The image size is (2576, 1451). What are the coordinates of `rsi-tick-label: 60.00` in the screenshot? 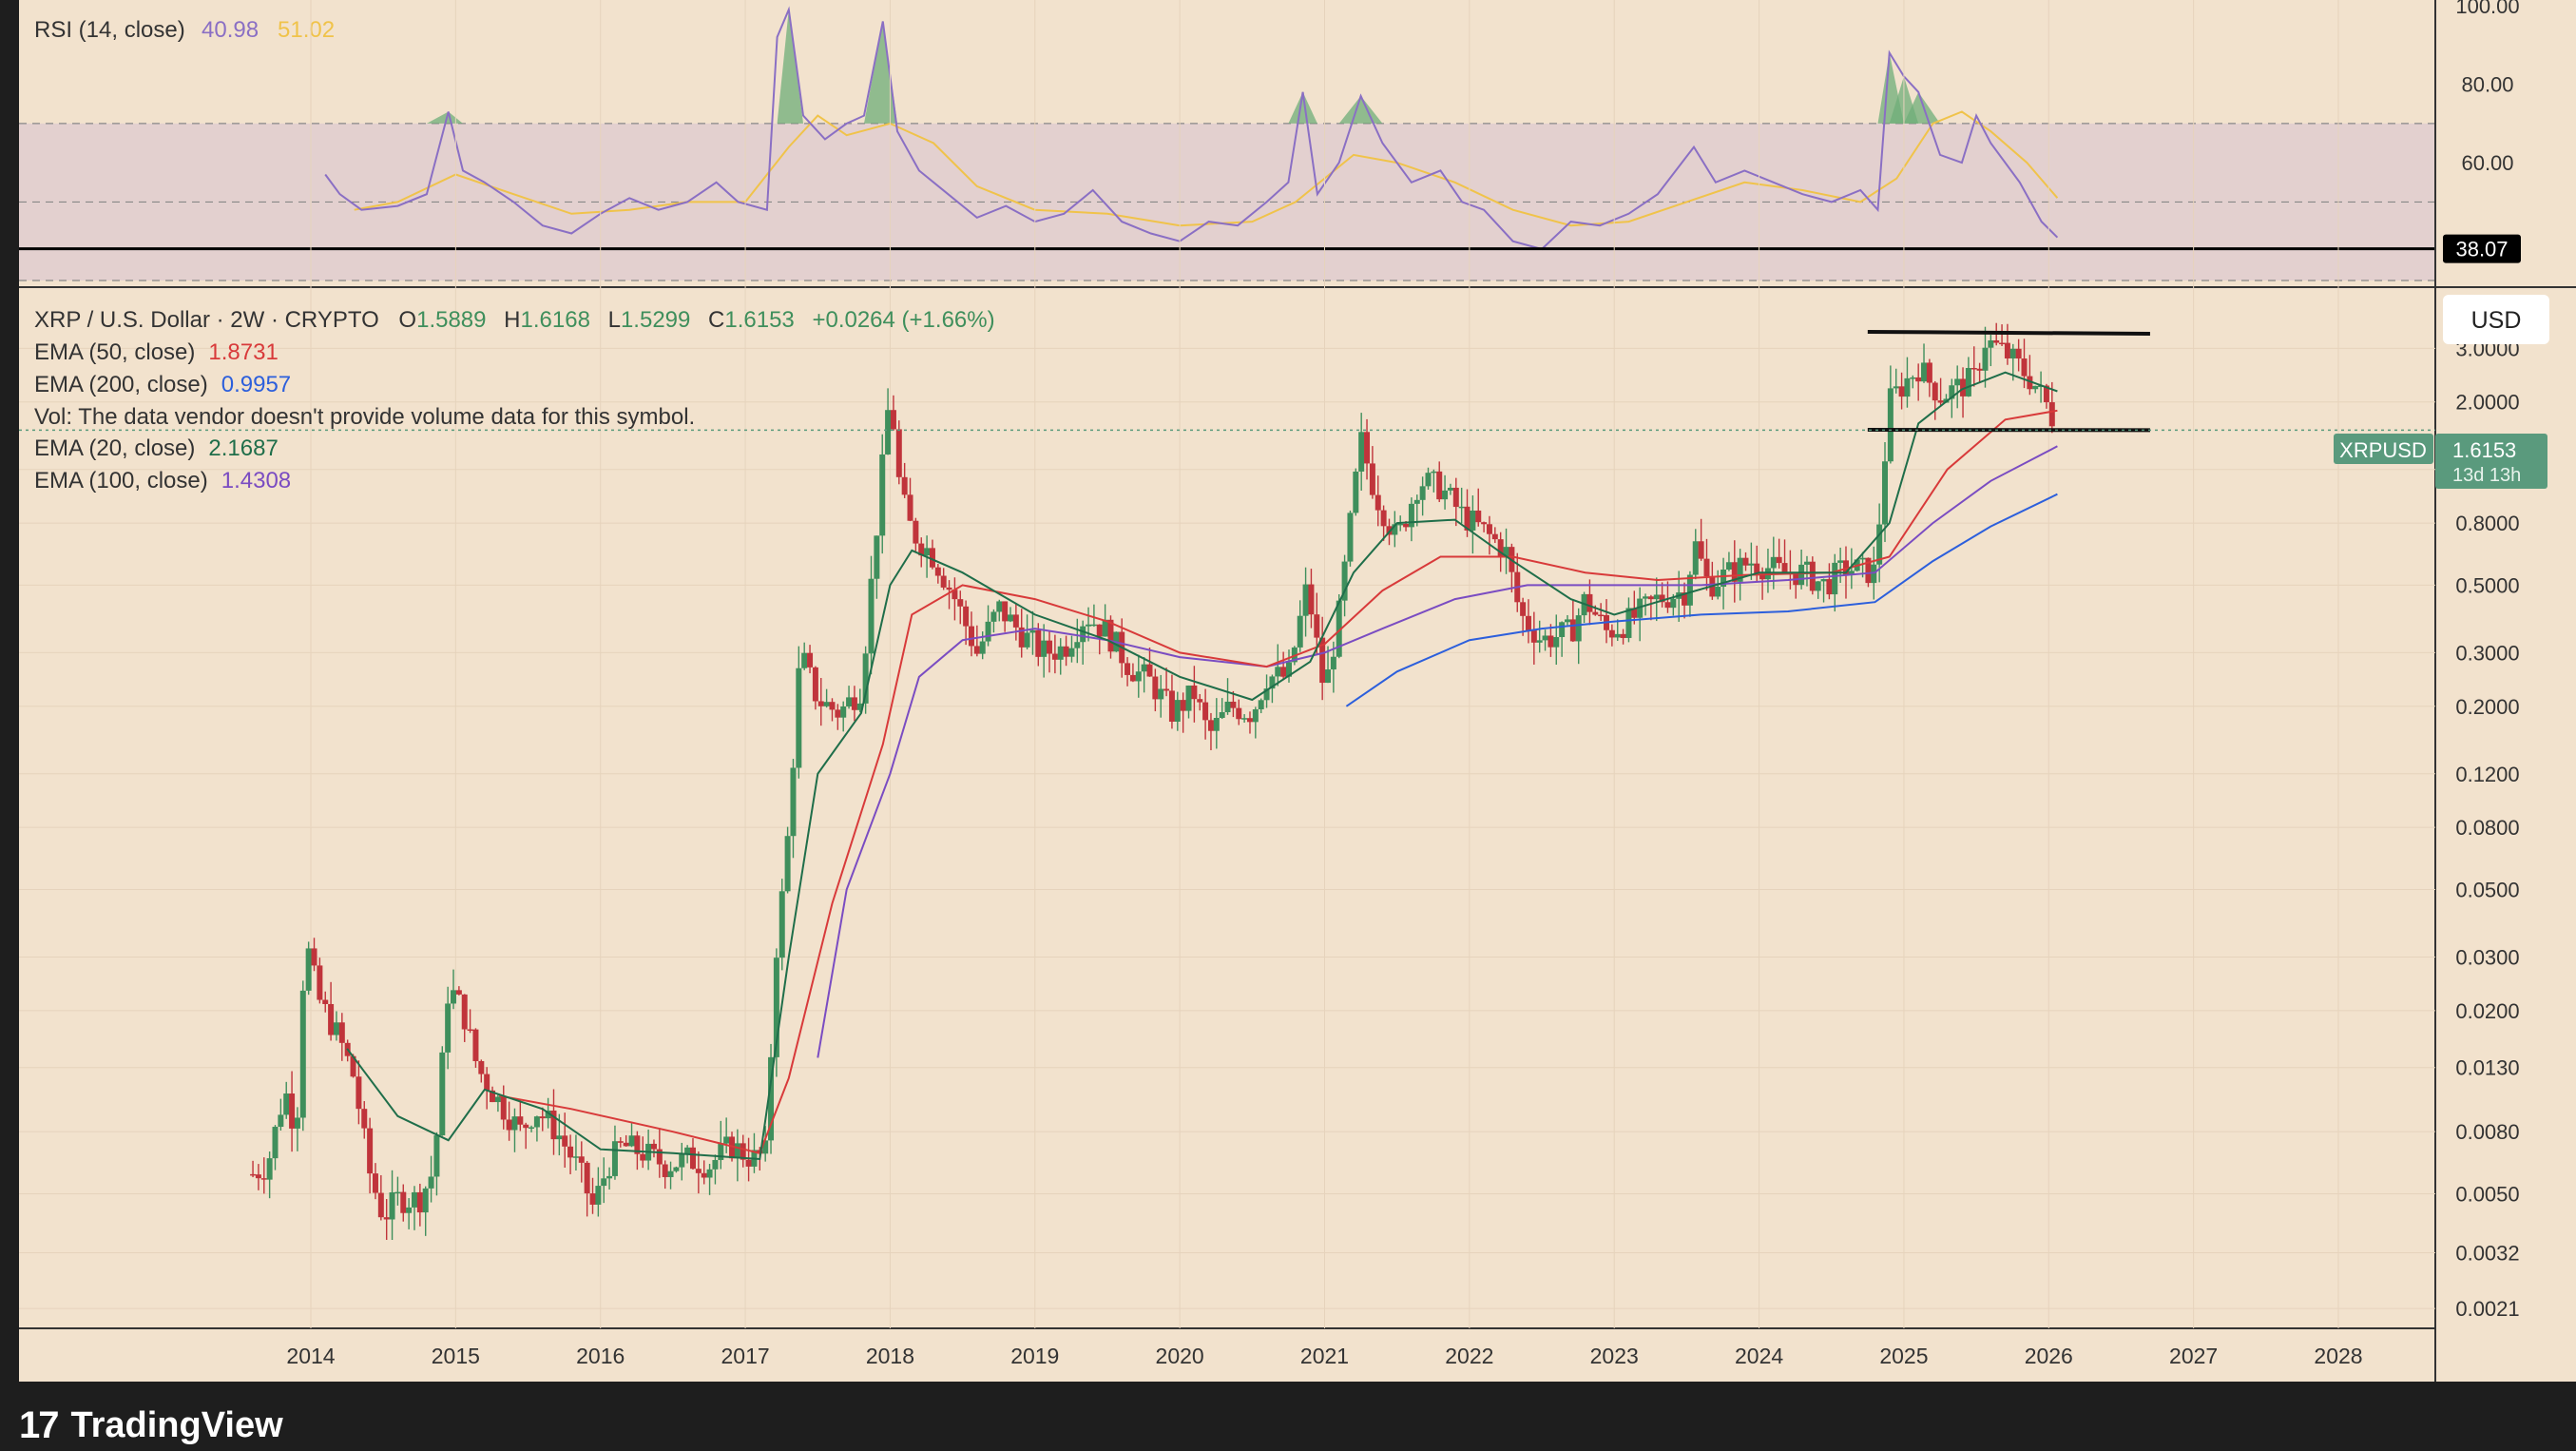 It's located at (2487, 163).